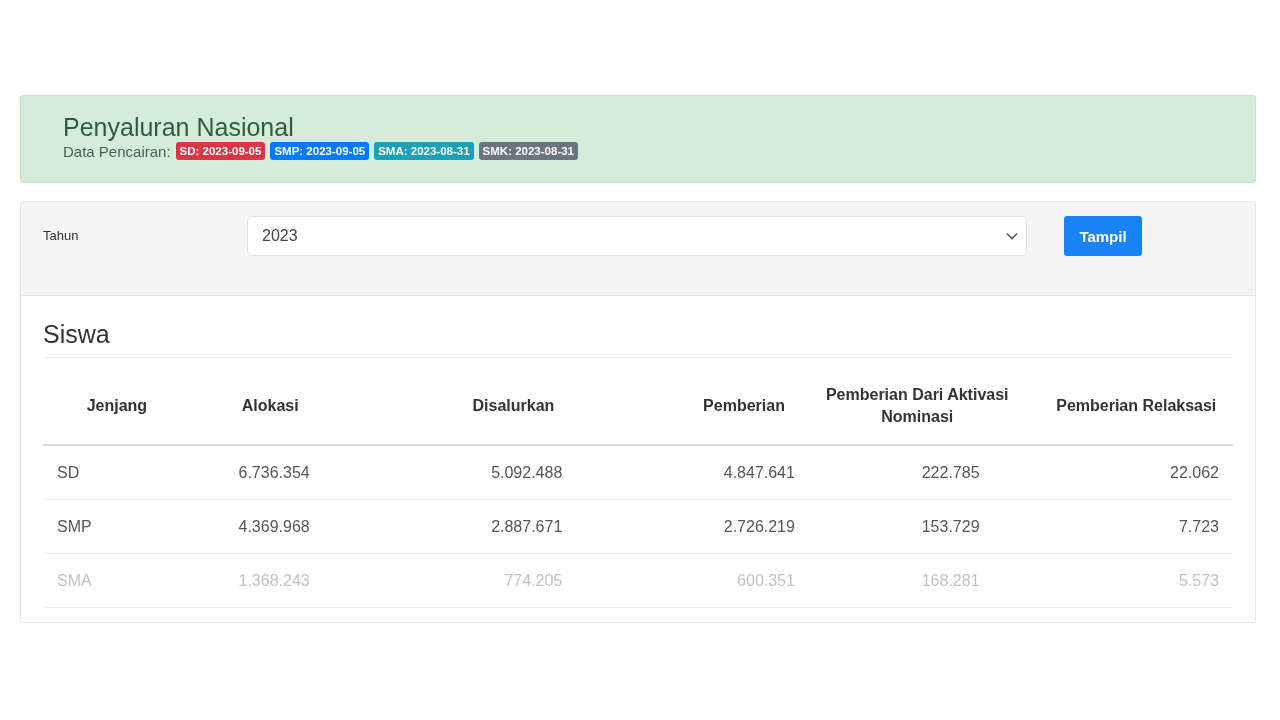 This screenshot has width=1280, height=720. I want to click on table-cell: 2.887.671, so click(465, 526).